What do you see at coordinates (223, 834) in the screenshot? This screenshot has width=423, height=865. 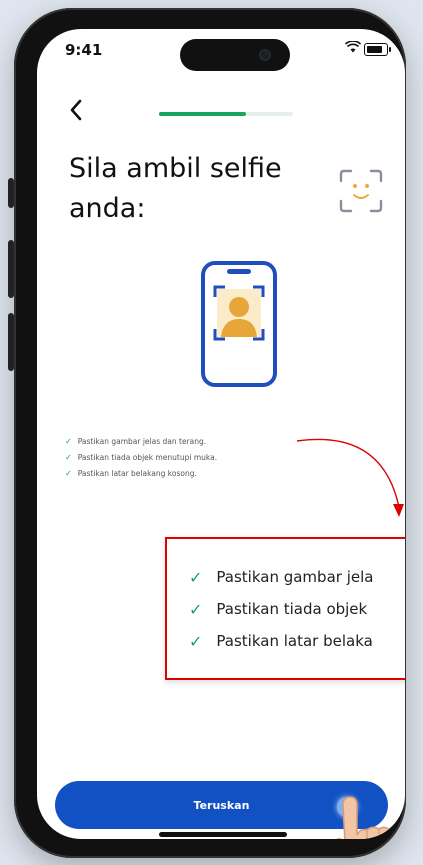 I see `home-indicator` at bounding box center [223, 834].